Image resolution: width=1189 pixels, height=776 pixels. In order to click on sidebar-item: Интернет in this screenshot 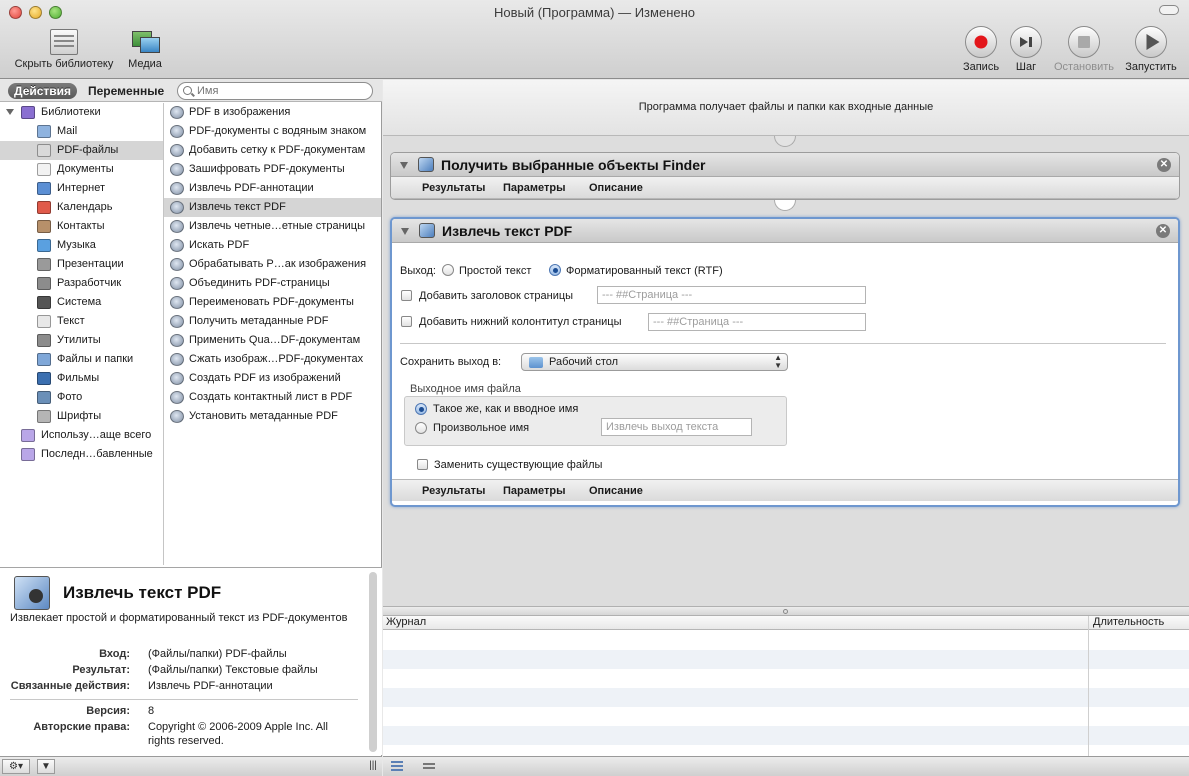, I will do `click(81, 188)`.